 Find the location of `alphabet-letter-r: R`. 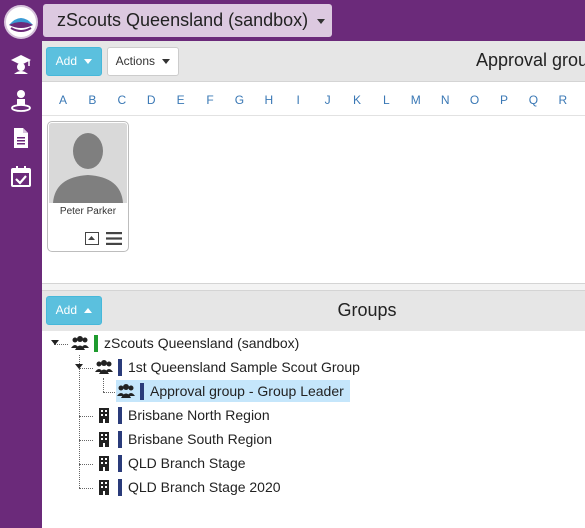

alphabet-letter-r: R is located at coordinates (563, 100).